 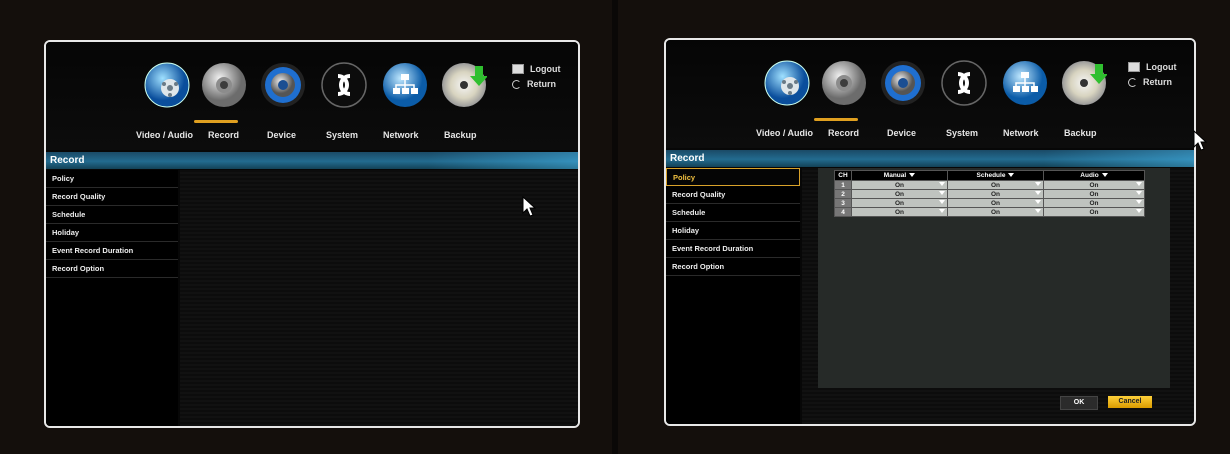 What do you see at coordinates (899, 175) in the screenshot?
I see `header-manual: Manual` at bounding box center [899, 175].